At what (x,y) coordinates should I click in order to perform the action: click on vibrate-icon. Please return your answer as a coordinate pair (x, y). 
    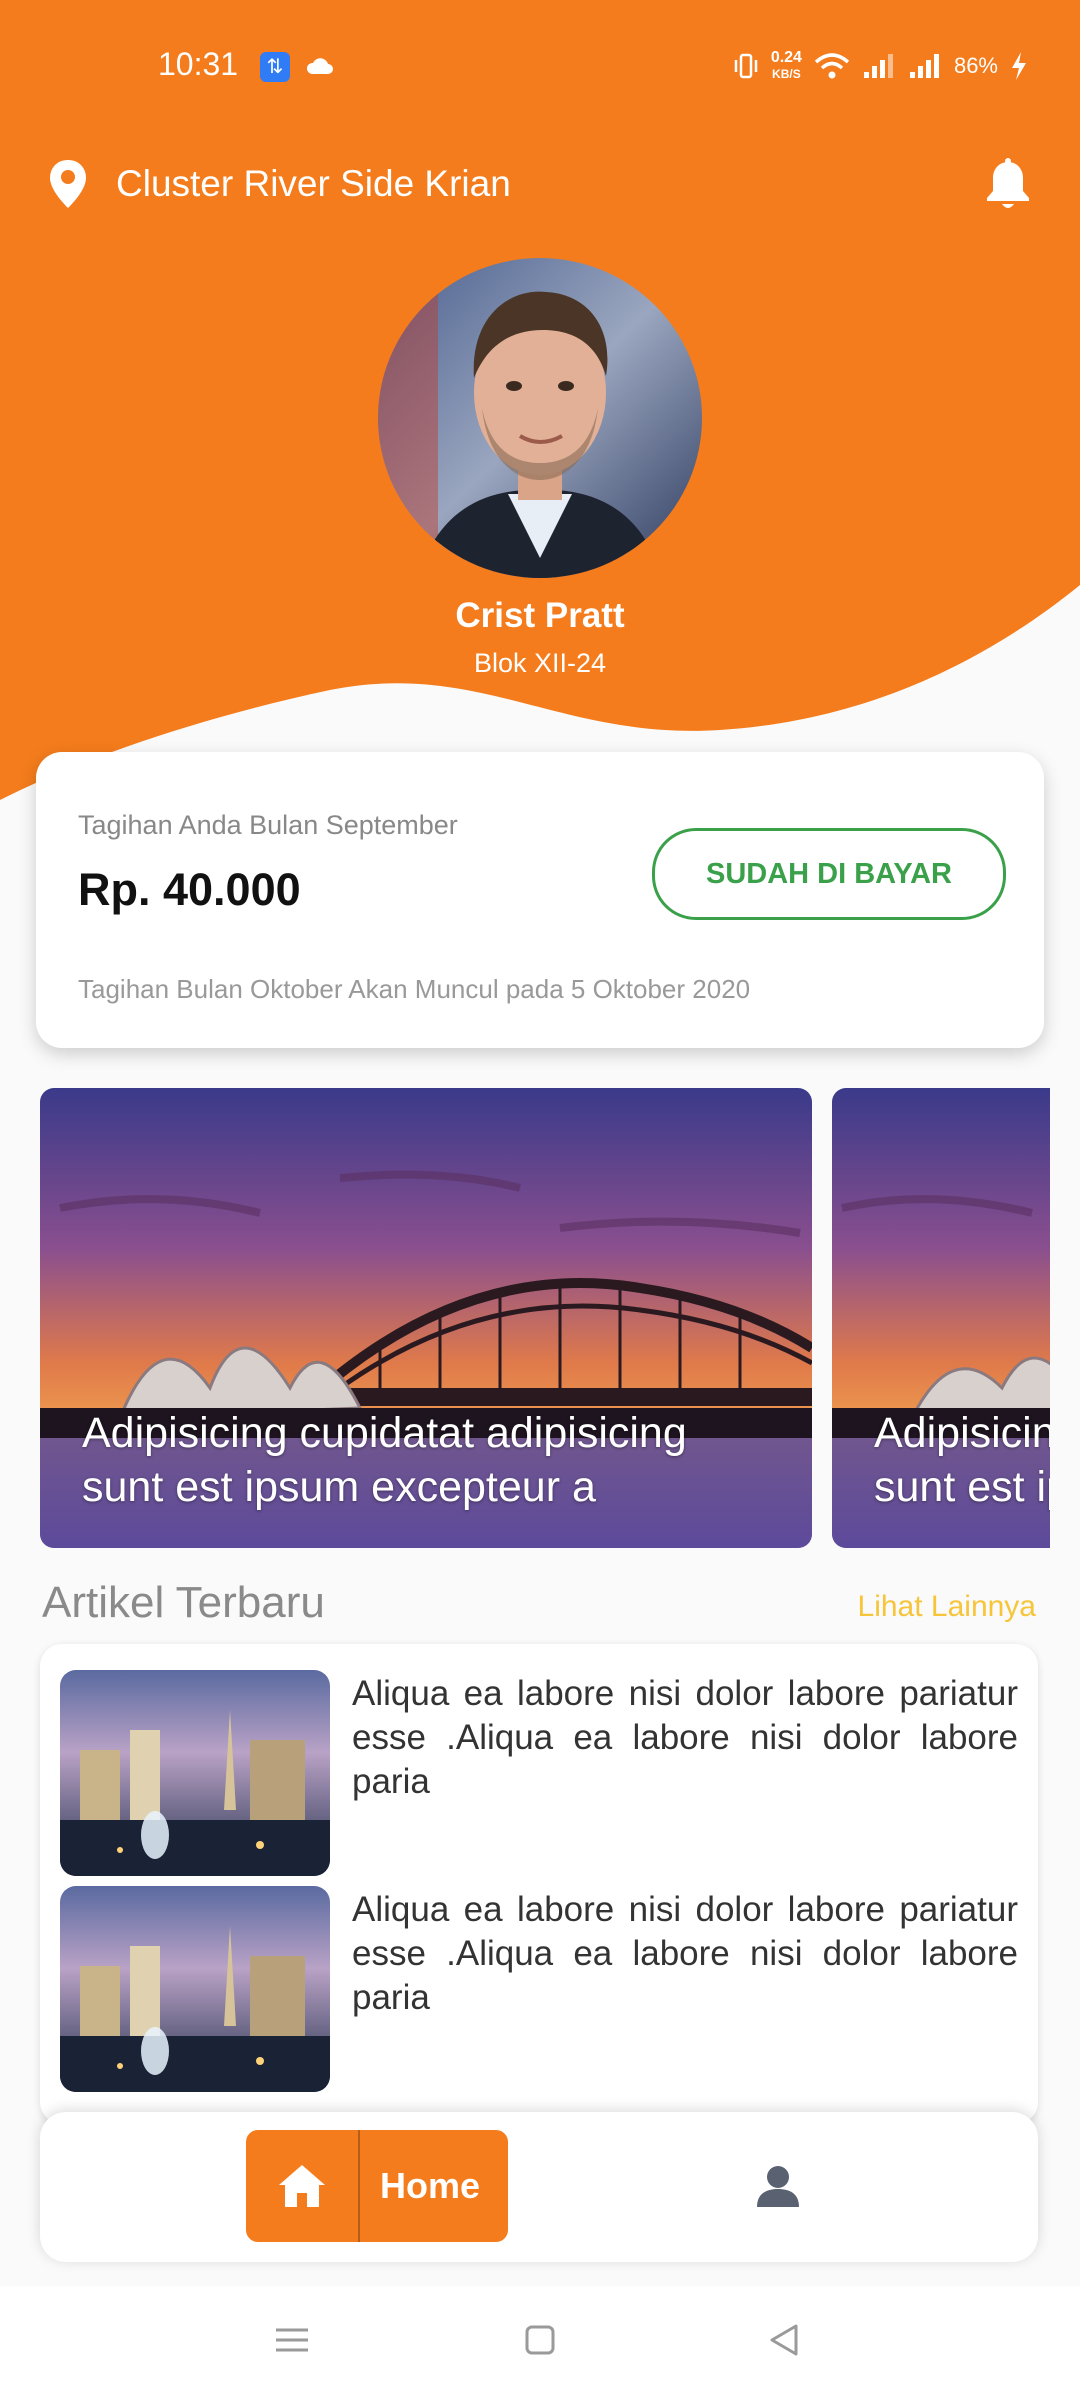
    Looking at the image, I should click on (746, 66).